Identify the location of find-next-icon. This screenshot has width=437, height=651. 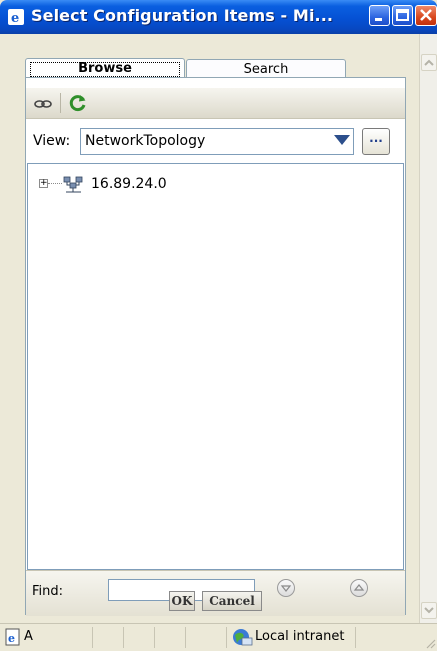
(286, 588).